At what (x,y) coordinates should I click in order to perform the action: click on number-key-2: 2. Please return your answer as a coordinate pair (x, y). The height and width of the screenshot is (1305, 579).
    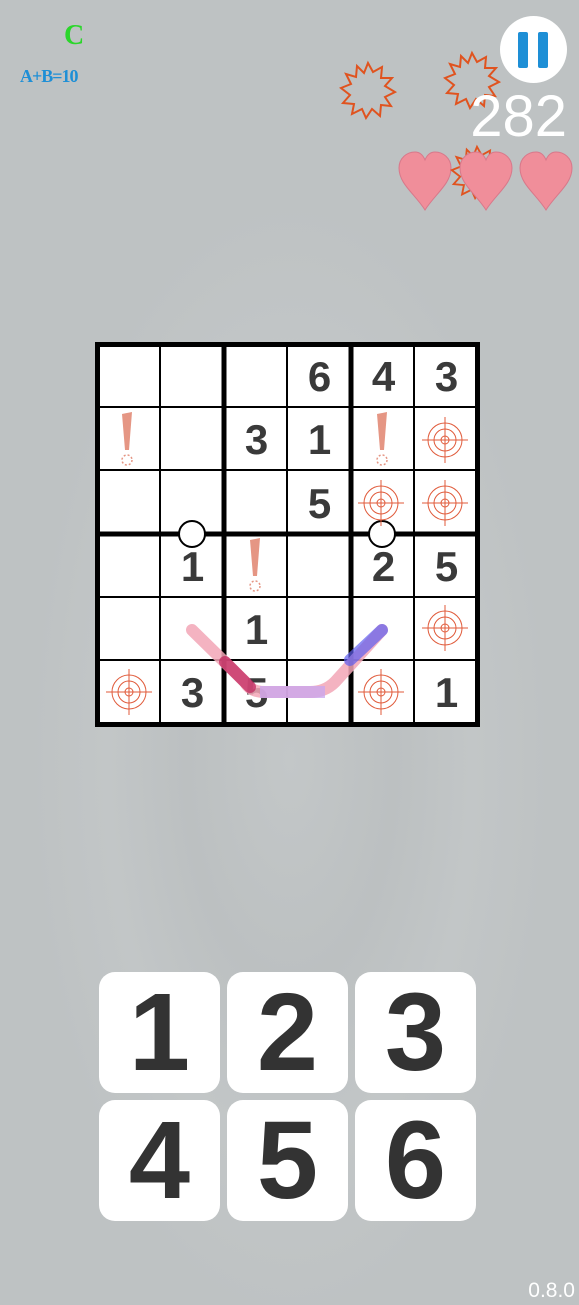
    Looking at the image, I should click on (287, 1032).